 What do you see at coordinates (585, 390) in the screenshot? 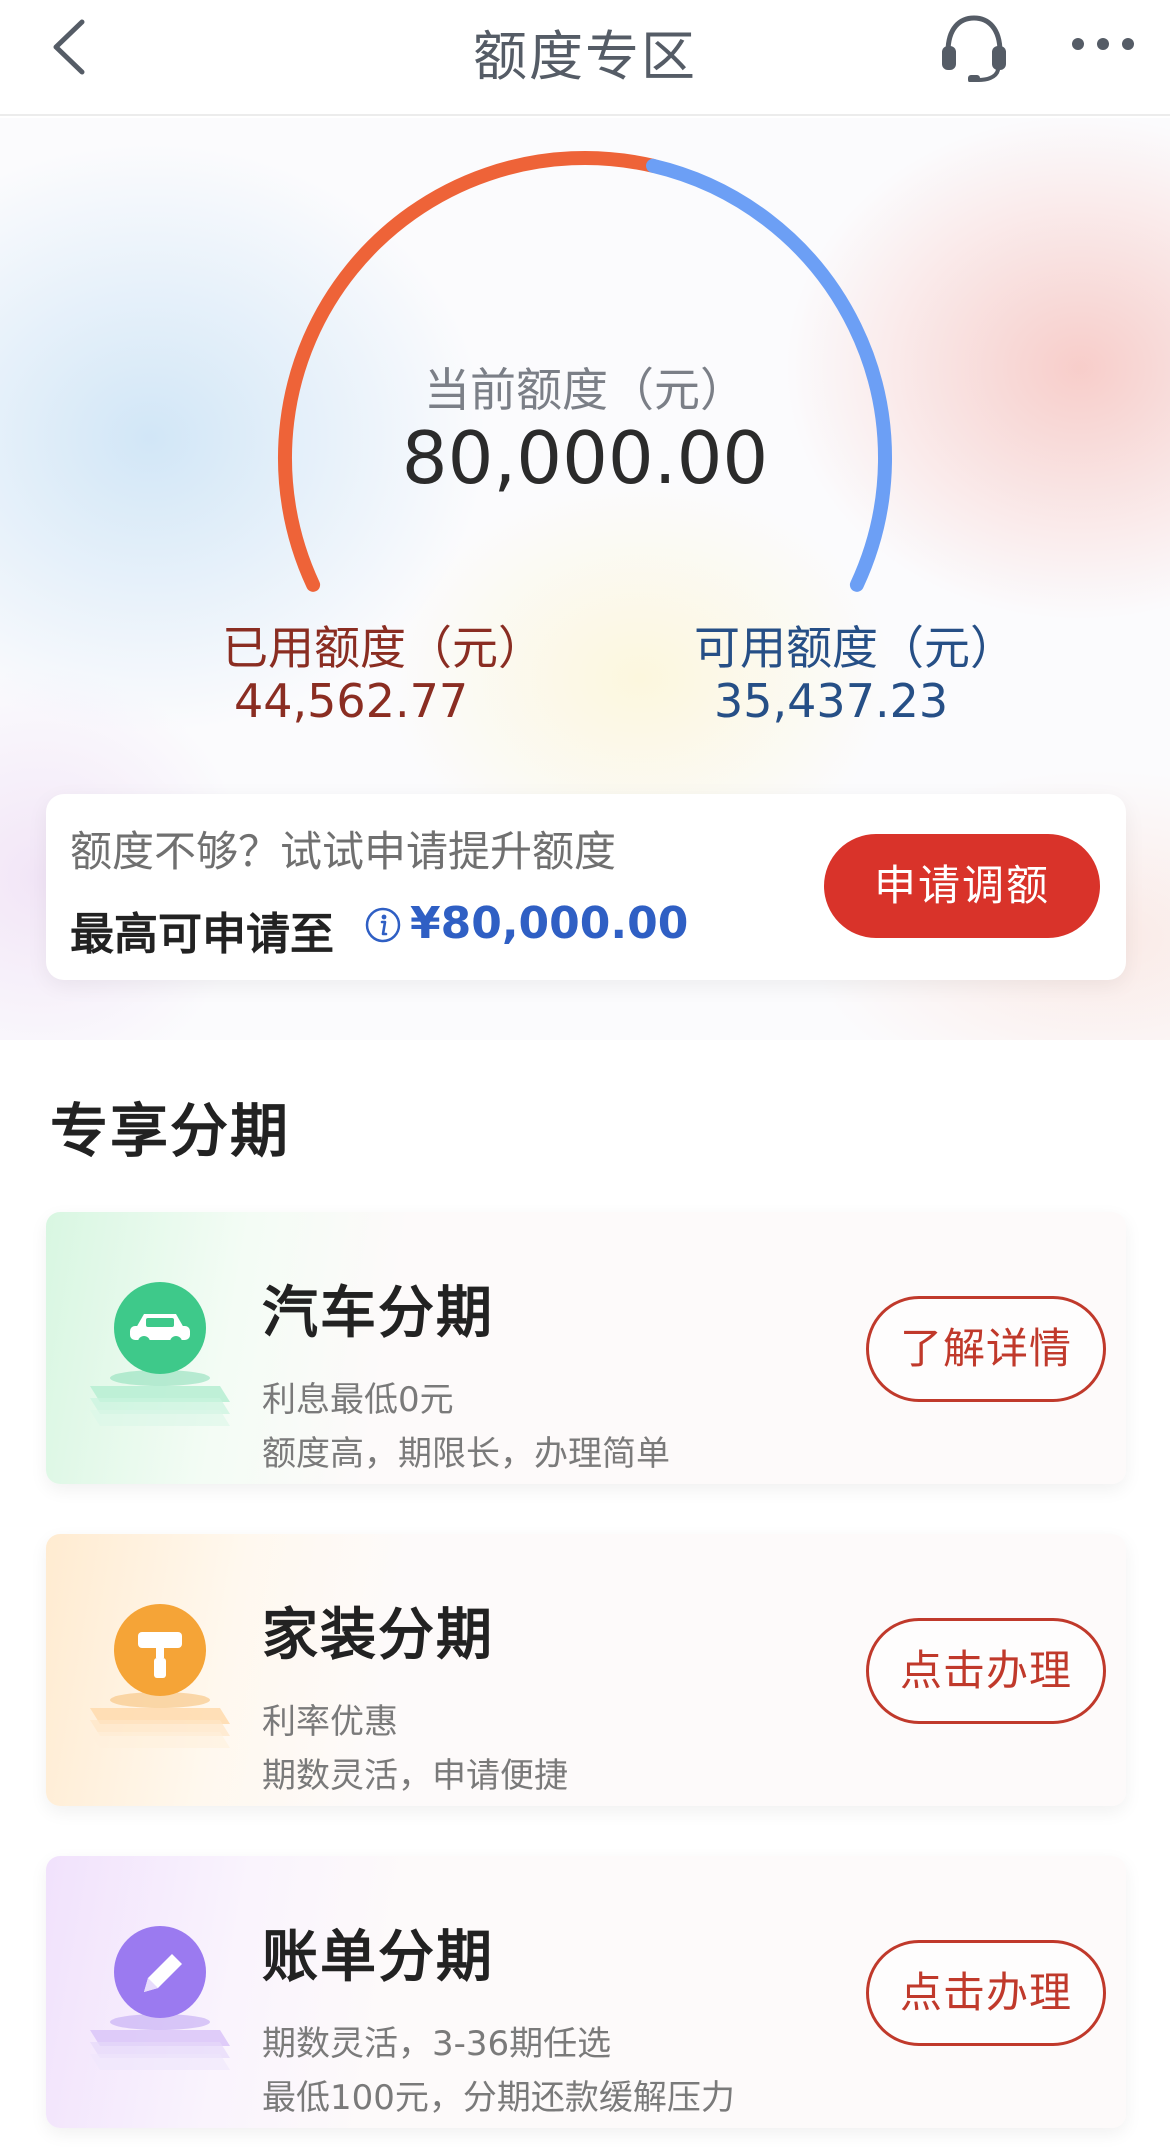
I see `current-credit-label: 当前额度（元）` at bounding box center [585, 390].